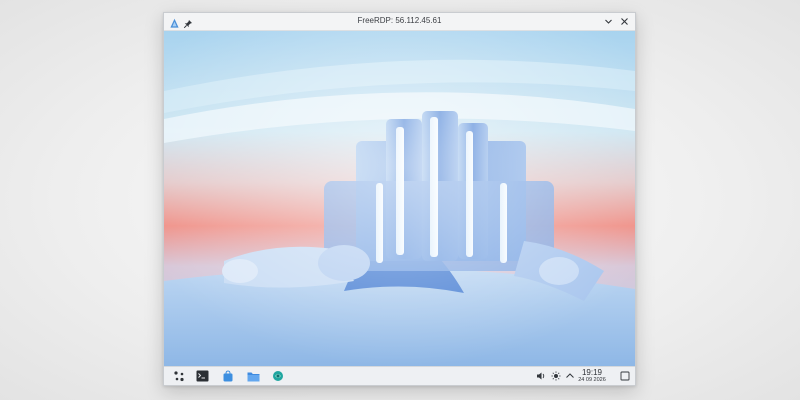 Image resolution: width=800 pixels, height=400 pixels. What do you see at coordinates (592, 372) in the screenshot?
I see `clock-time: 19:19` at bounding box center [592, 372].